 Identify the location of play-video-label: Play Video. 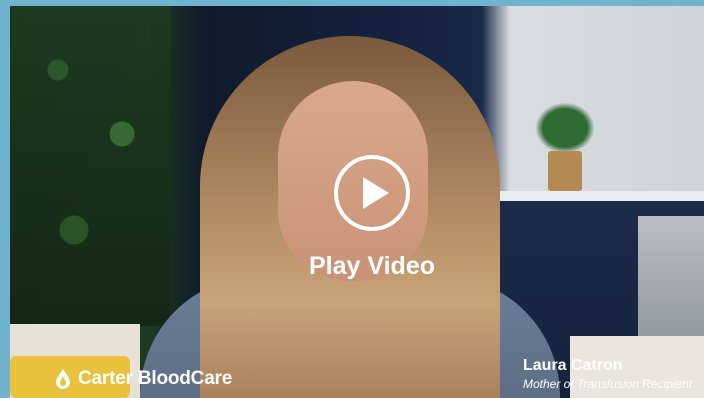
(372, 266).